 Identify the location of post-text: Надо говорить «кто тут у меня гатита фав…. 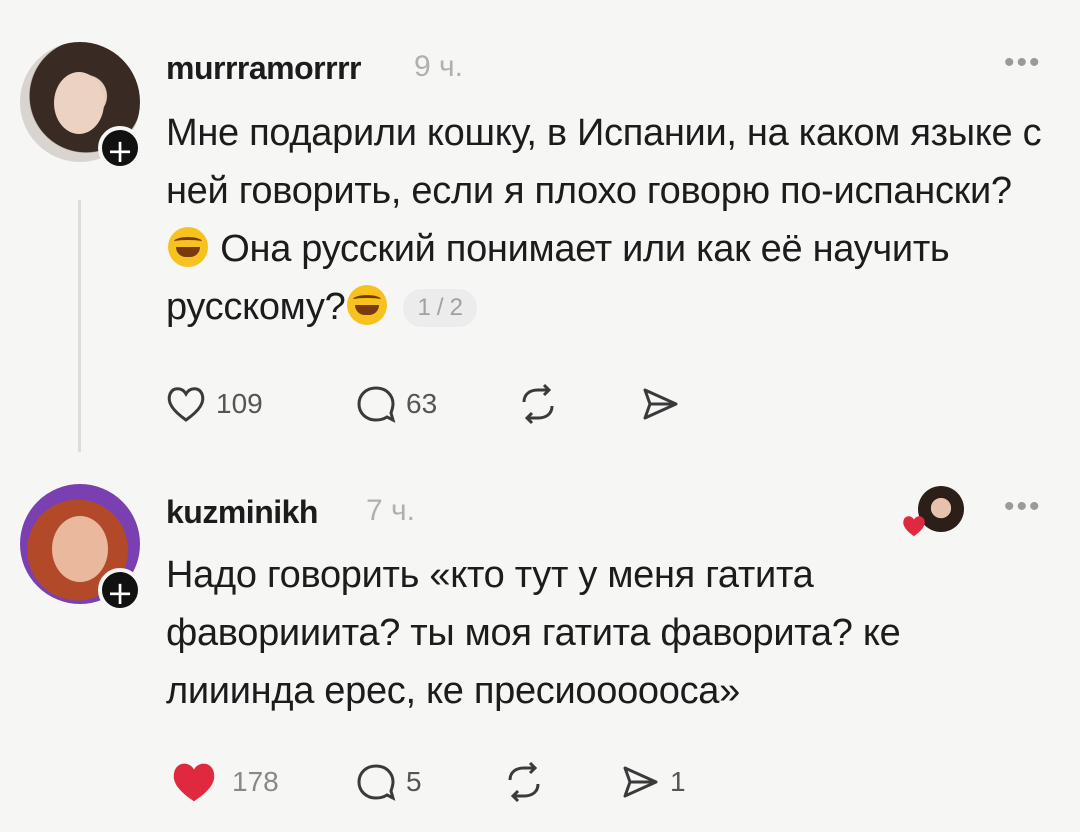
(533, 633).